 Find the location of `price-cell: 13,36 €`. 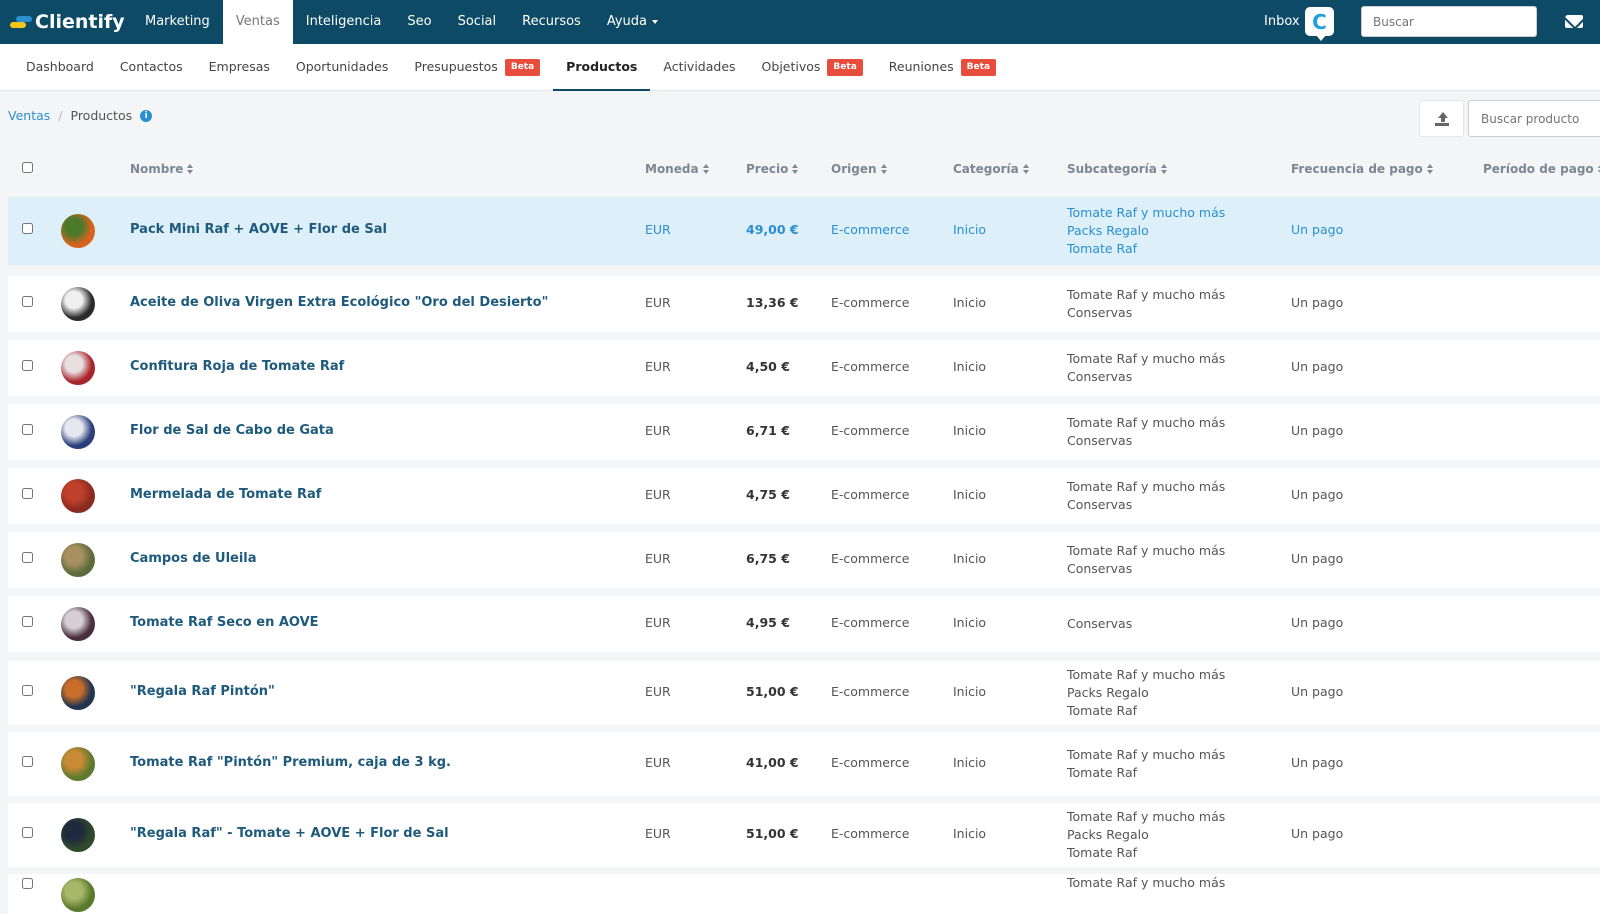

price-cell: 13,36 € is located at coordinates (772, 302).